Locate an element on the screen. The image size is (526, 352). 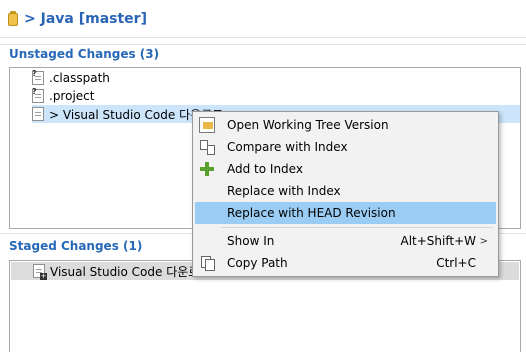
menu-open-working-tree-version: Open Working Tree Version is located at coordinates (345, 125).